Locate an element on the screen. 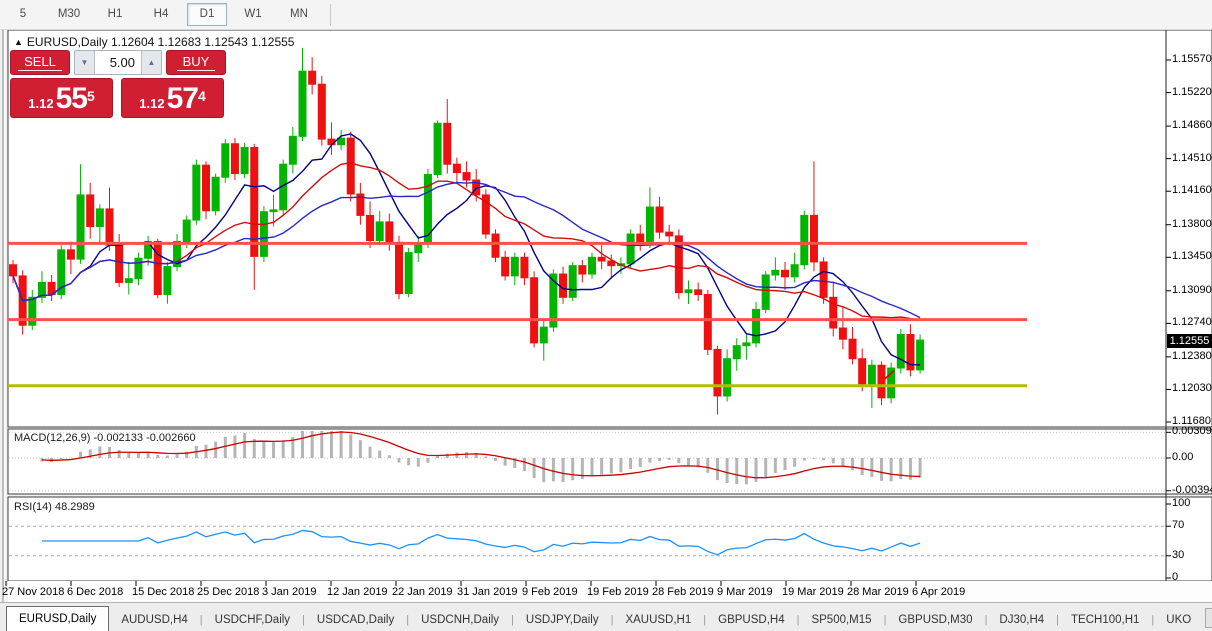 The width and height of the screenshot is (1212, 631). price-axis-label: 1.13450 is located at coordinates (1192, 256).